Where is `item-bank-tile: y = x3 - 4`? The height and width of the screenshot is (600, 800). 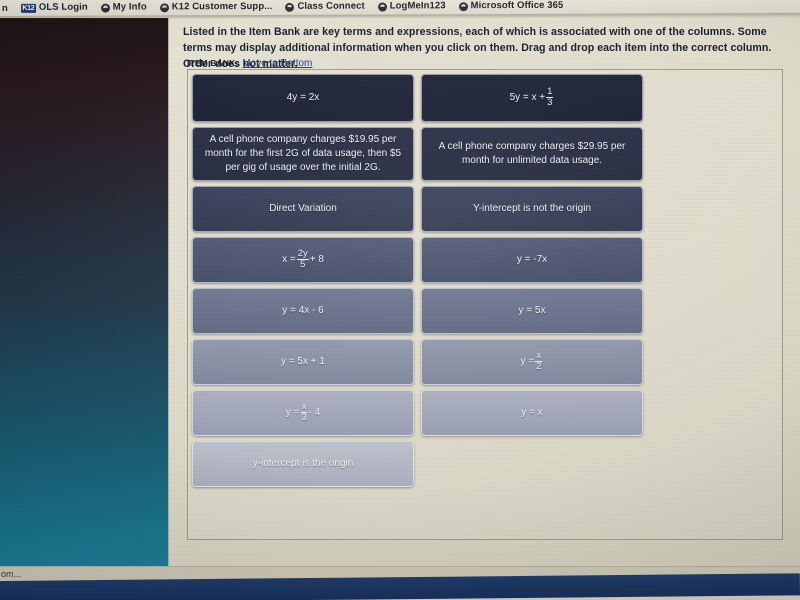 item-bank-tile: y = x3 - 4 is located at coordinates (303, 413).